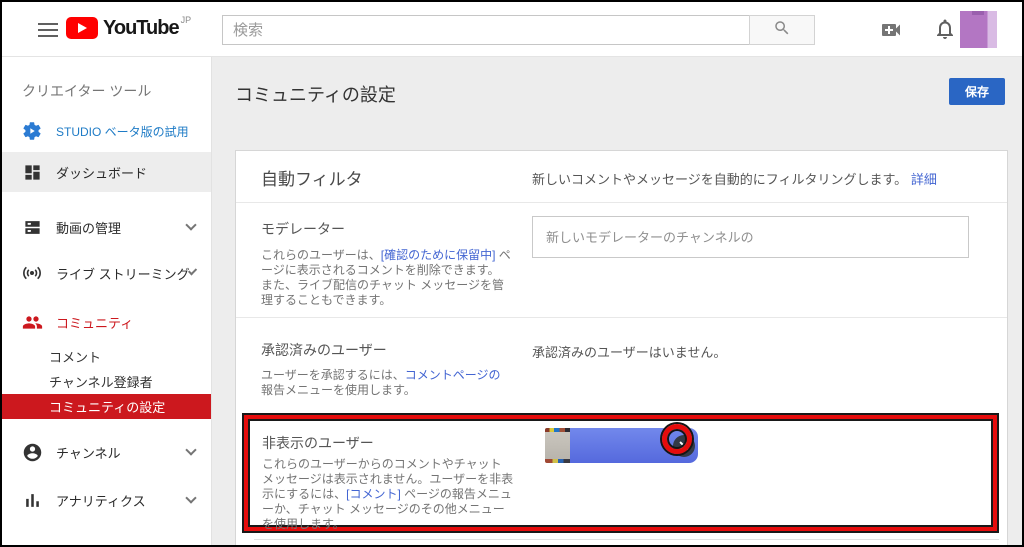 The width and height of the screenshot is (1024, 547). I want to click on sidebar-item-video-manager: 動画の管理, so click(106, 227).